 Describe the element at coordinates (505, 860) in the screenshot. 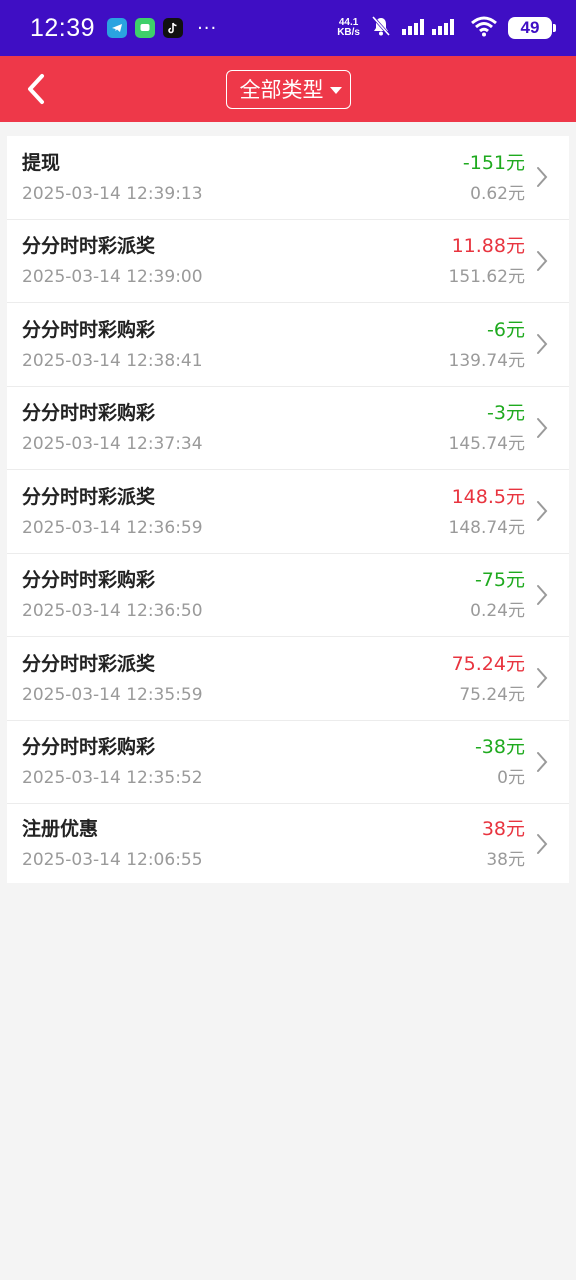

I see `record-balance: 38元` at that location.